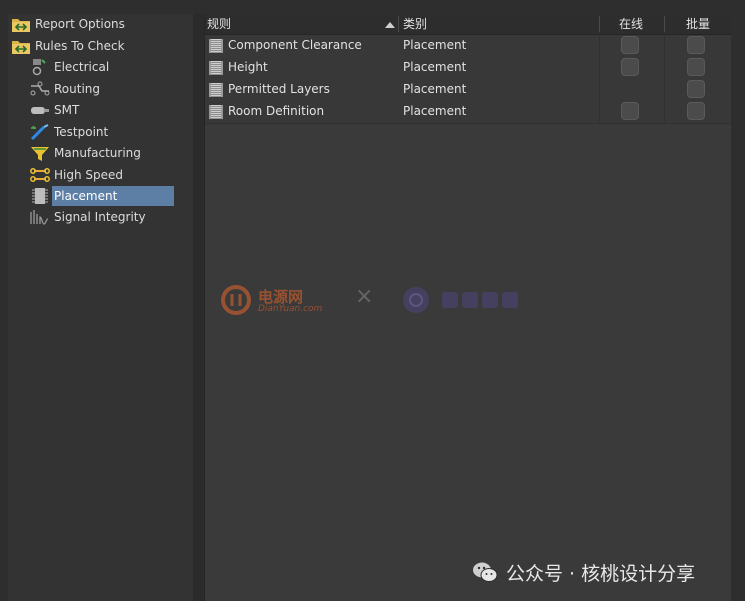 This screenshot has width=745, height=601. Describe the element at coordinates (89, 175) in the screenshot. I see `tree-item-label: High Speed` at that location.